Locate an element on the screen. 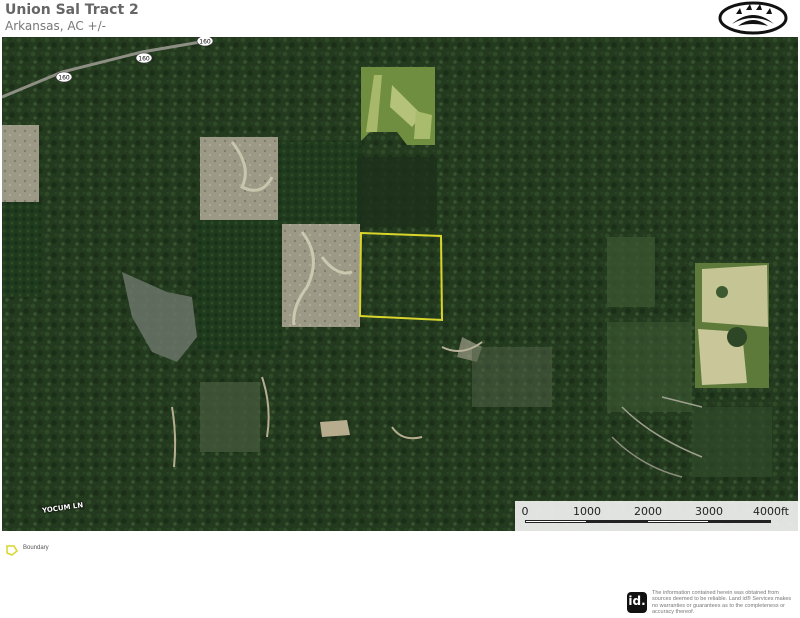 This screenshot has height=618, width=800. boundary-legend-label: Boundary is located at coordinates (36, 548).